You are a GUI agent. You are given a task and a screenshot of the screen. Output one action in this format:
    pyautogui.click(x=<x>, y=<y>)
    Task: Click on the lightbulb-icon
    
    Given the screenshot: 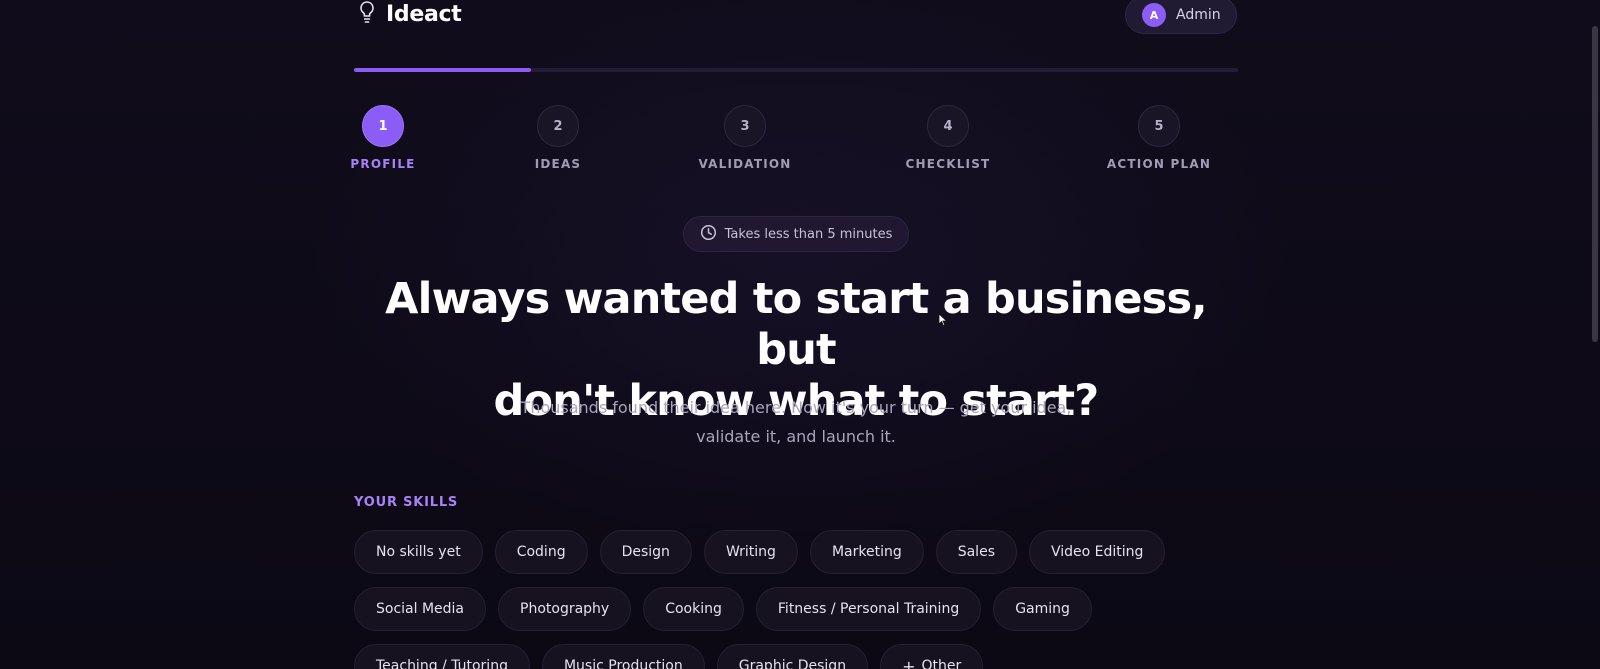 What is the action you would take?
    pyautogui.click(x=367, y=14)
    